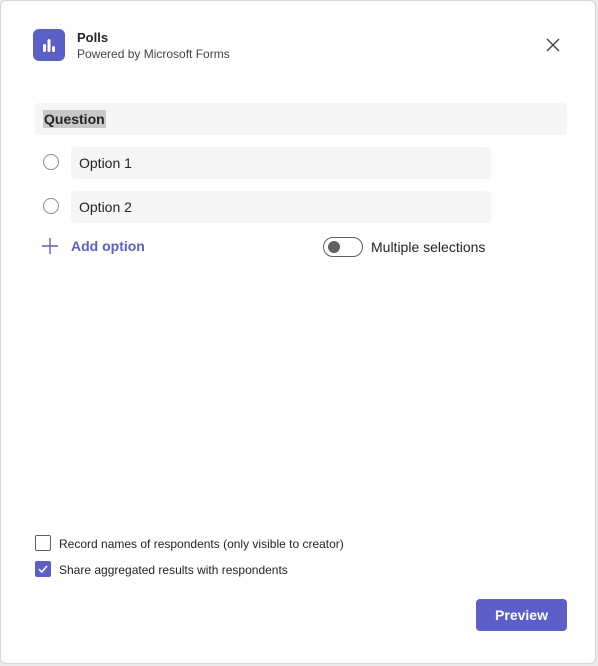  What do you see at coordinates (428, 247) in the screenshot?
I see `multiple-selections-label: Multiple selections` at bounding box center [428, 247].